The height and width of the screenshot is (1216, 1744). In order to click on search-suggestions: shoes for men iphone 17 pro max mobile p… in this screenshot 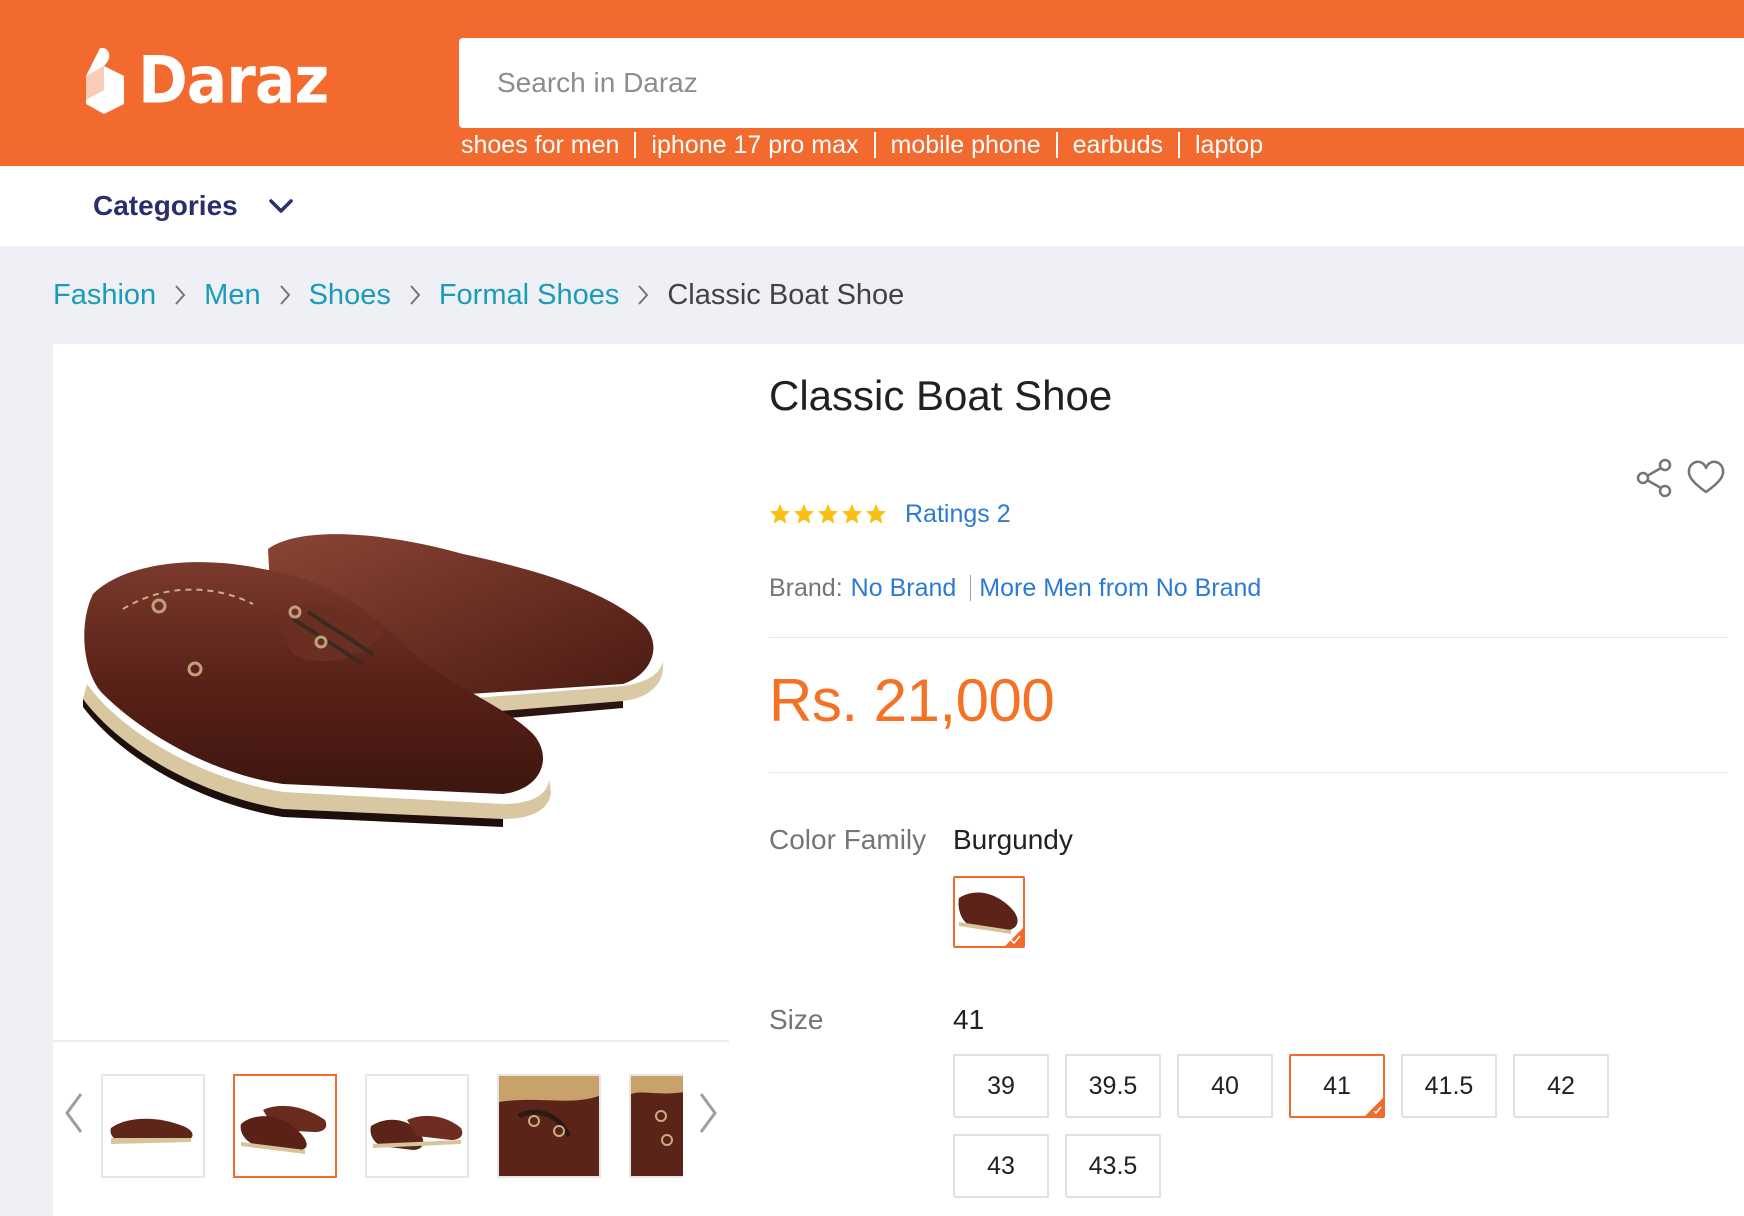, I will do `click(862, 145)`.